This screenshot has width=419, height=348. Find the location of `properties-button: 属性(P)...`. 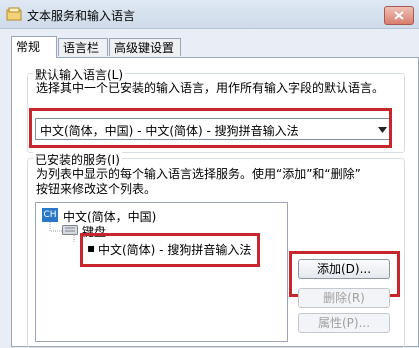

properties-button: 属性(P)... is located at coordinates (344, 323).